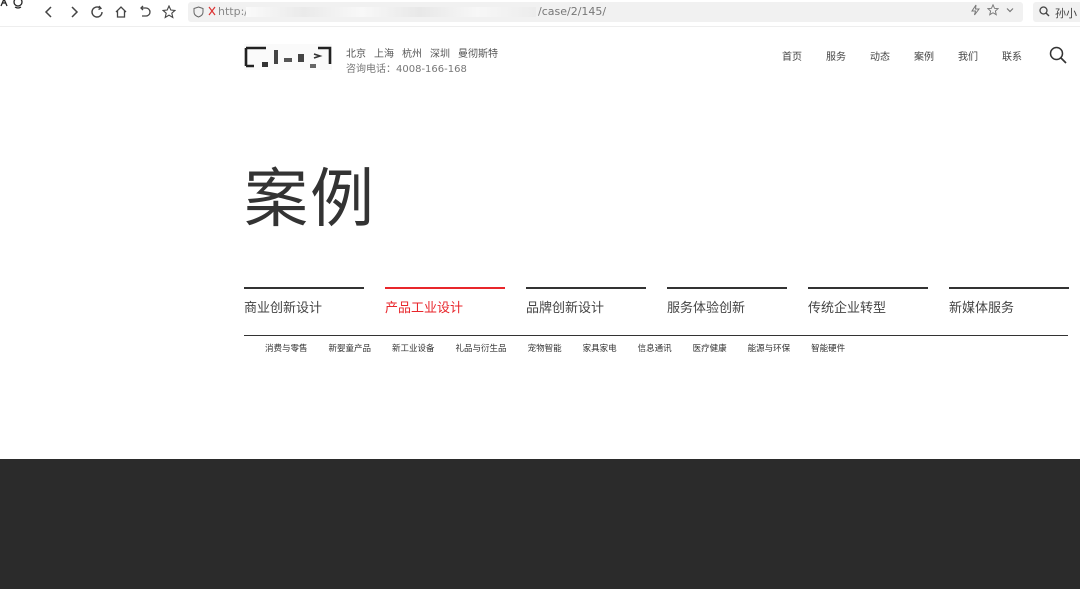 Image resolution: width=1080 pixels, height=589 pixels. What do you see at coordinates (600, 348) in the screenshot?
I see `subcat-furniture-appliances: 家具家电` at bounding box center [600, 348].